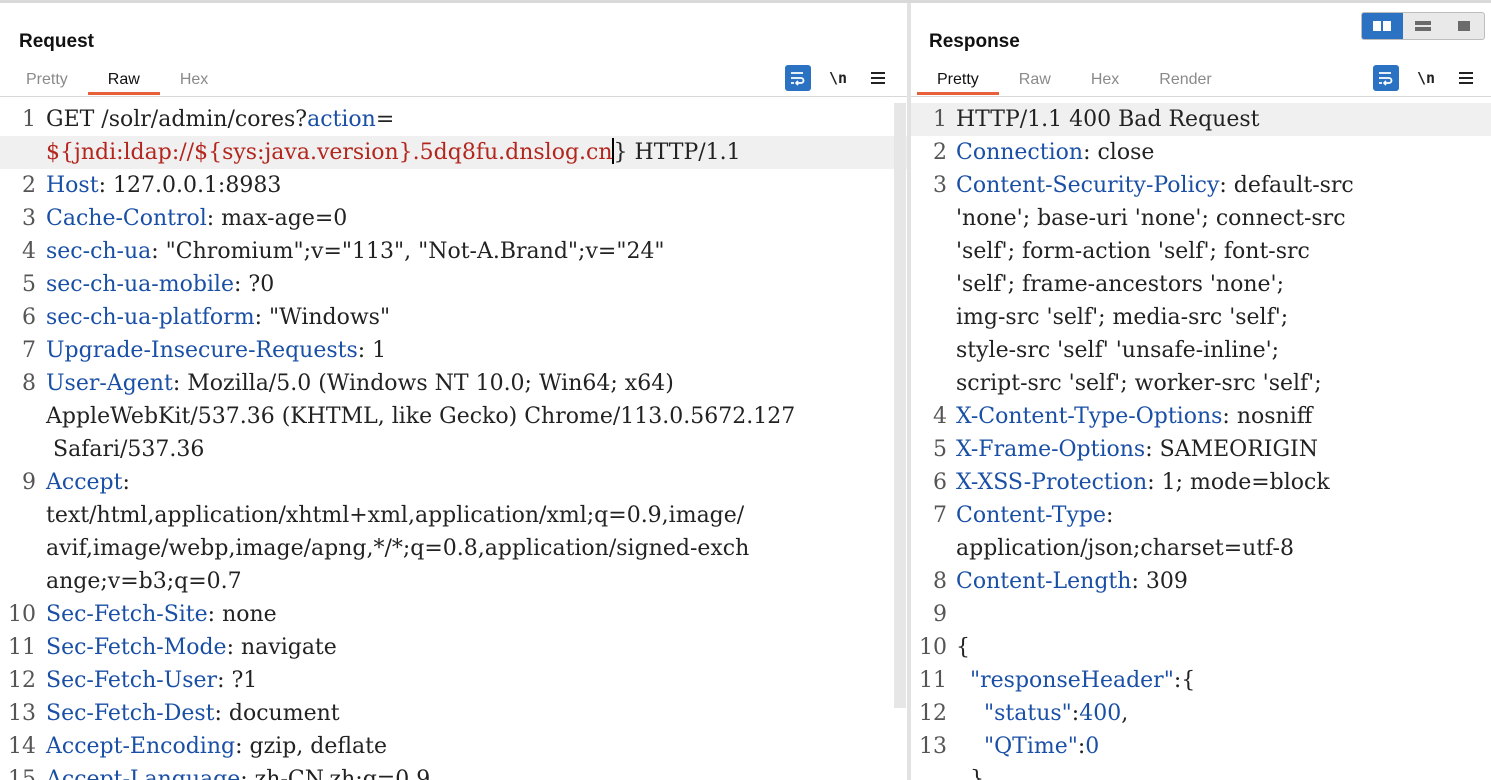 The image size is (1491, 780). Describe the element at coordinates (123, 82) in the screenshot. I see `request-tab-raw: Raw` at that location.